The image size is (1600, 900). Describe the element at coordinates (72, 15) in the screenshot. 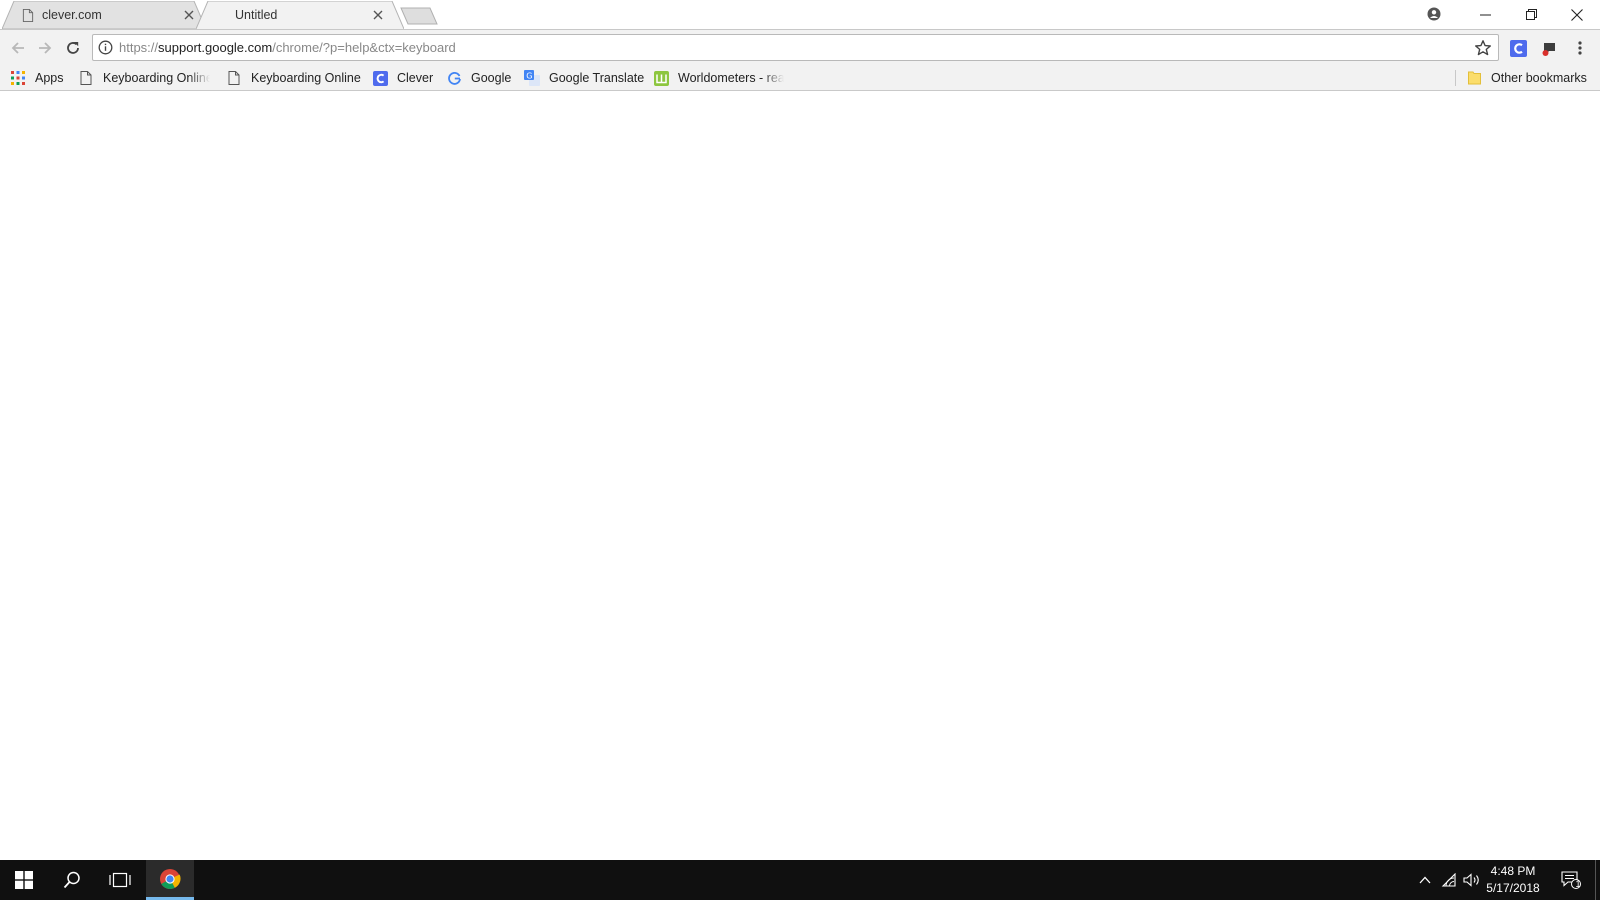

I see `tab-title: clever.com` at that location.